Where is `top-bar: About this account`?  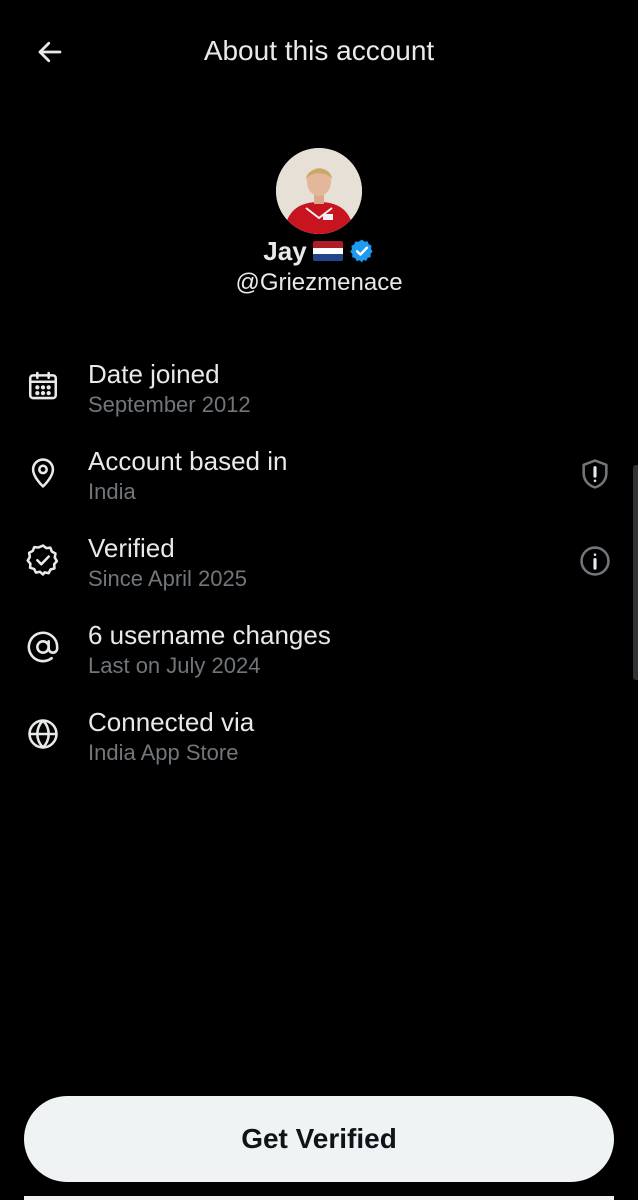
top-bar: About this account is located at coordinates (319, 50).